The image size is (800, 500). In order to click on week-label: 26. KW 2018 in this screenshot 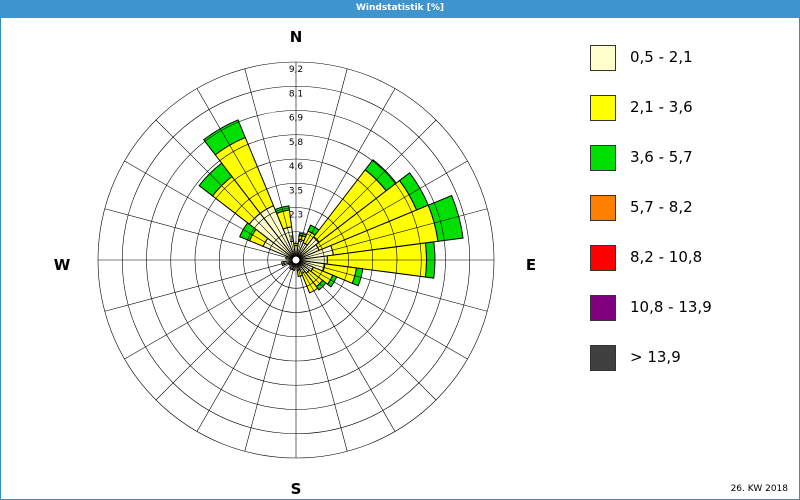, I will do `click(759, 489)`.